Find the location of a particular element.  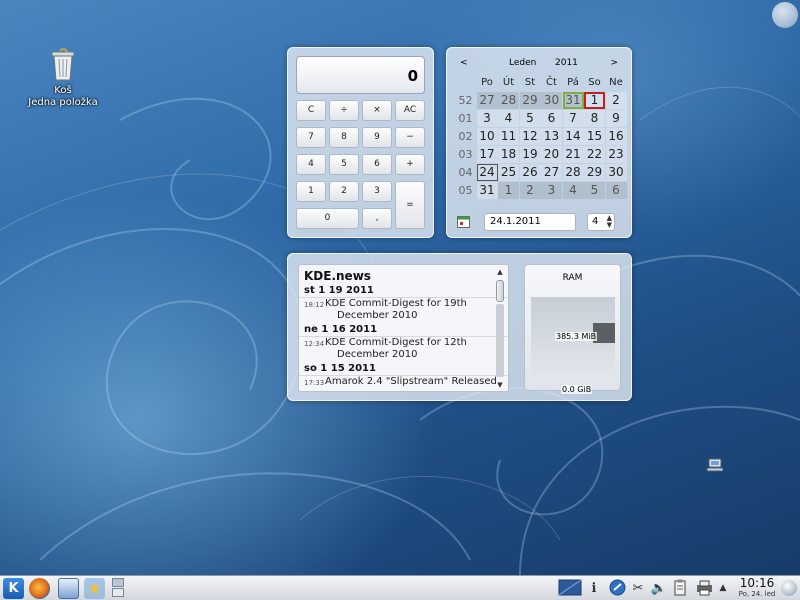

date-input: 24.1.2011 is located at coordinates (530, 222).